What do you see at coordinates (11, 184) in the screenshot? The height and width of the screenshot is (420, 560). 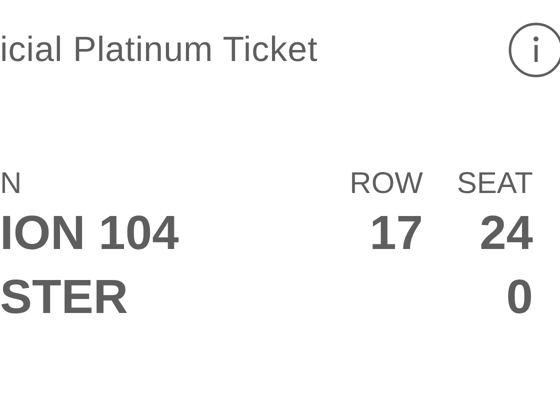 I see `section-label: N` at bounding box center [11, 184].